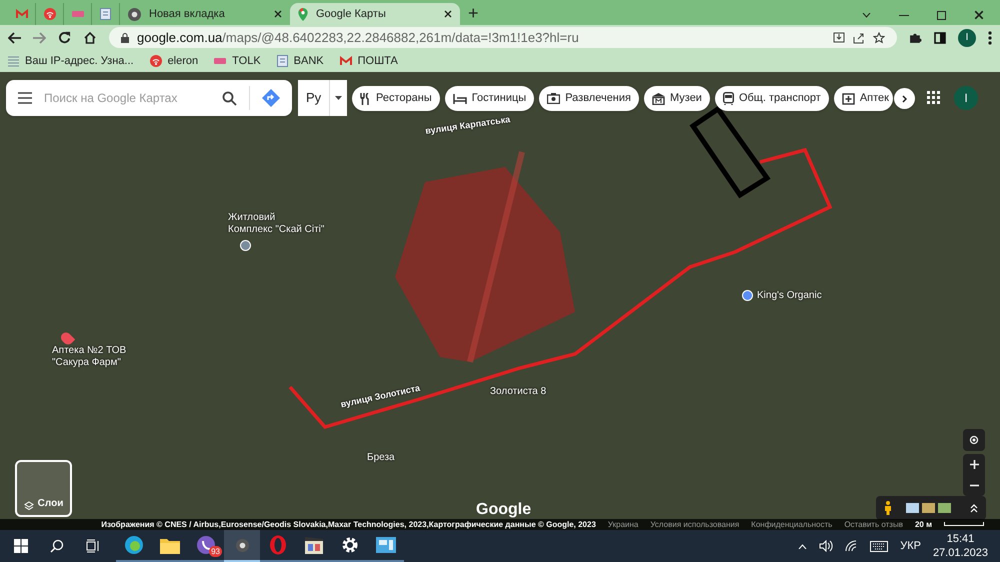 The width and height of the screenshot is (1000, 562). What do you see at coordinates (187, 14) in the screenshot?
I see `tab-title: Новая вкладка` at bounding box center [187, 14].